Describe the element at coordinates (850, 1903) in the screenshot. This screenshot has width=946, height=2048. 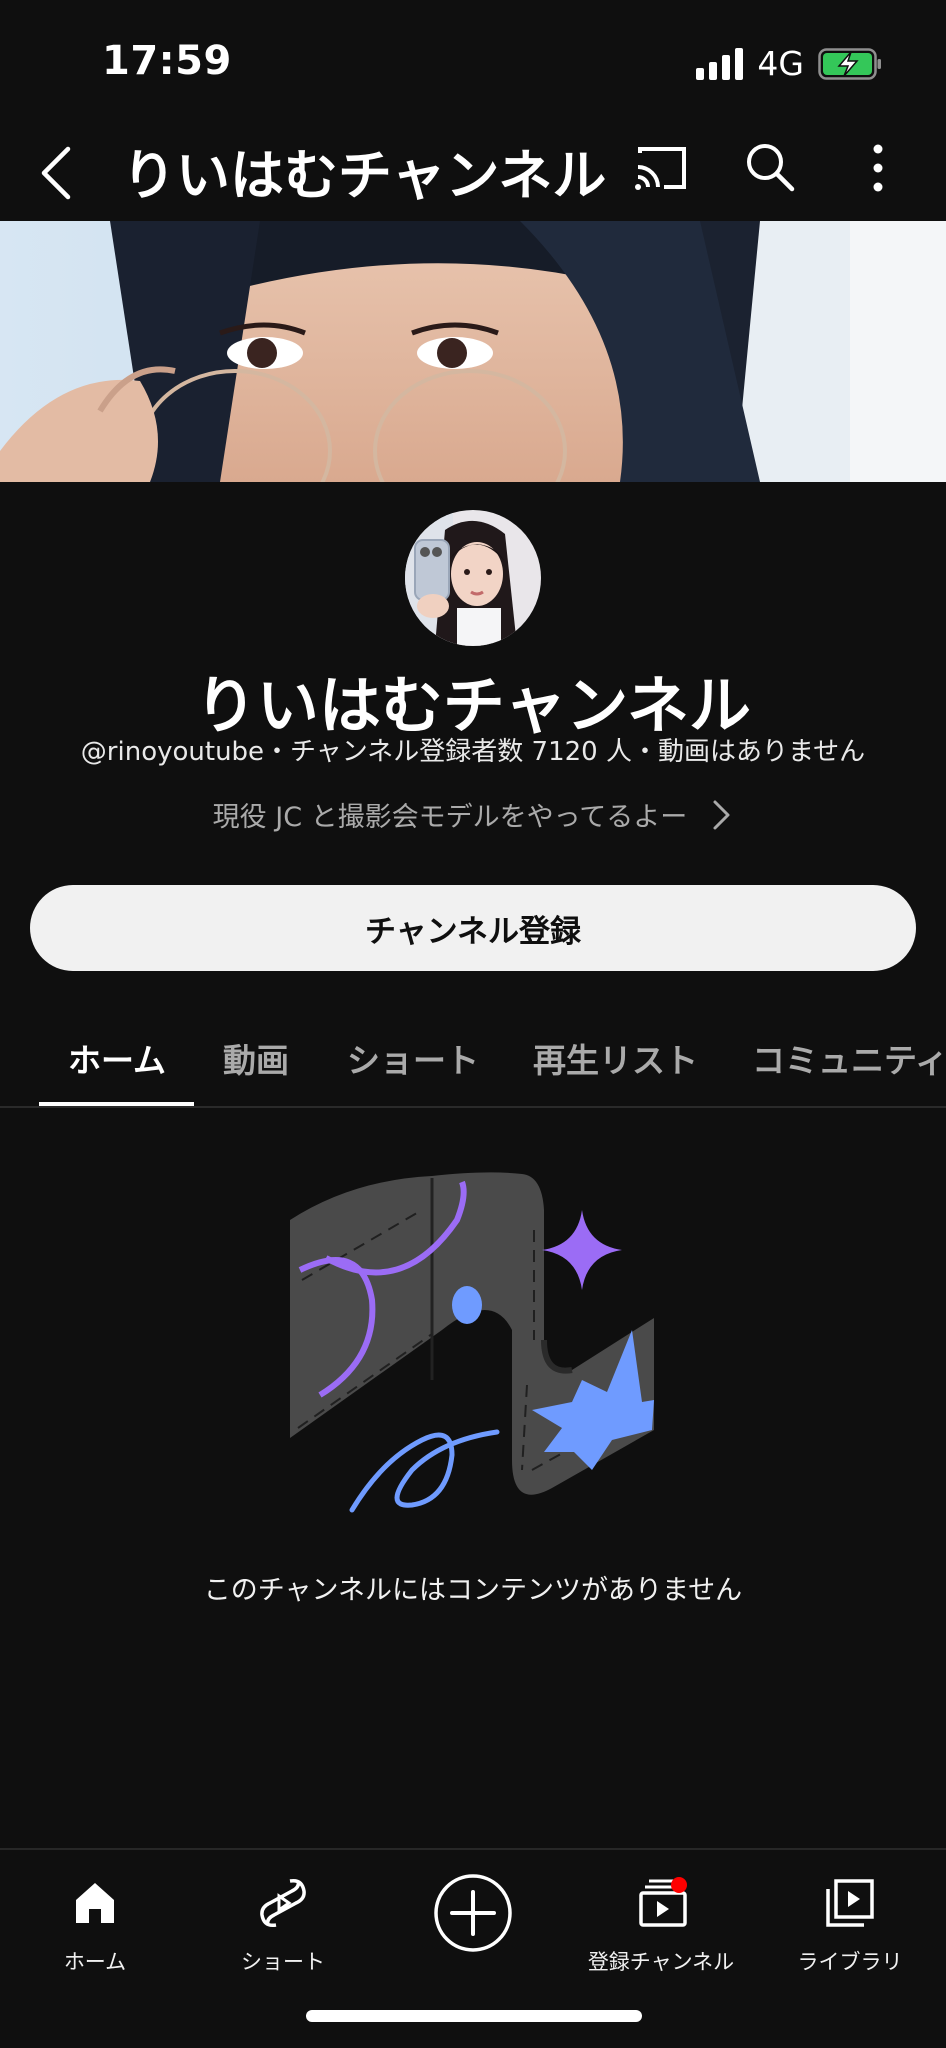
I see `library-icon` at that location.